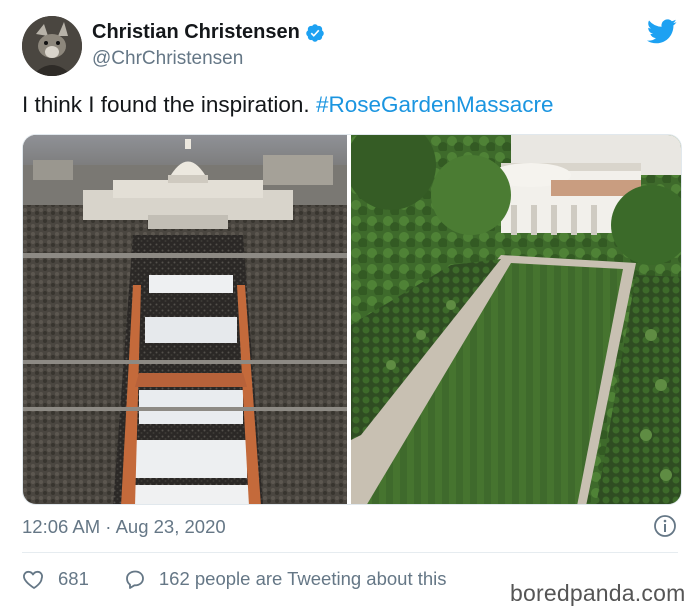 The height and width of the screenshot is (614, 700). I want to click on tweet-actions: 681 162 people are Tweeting about this, so click(234, 579).